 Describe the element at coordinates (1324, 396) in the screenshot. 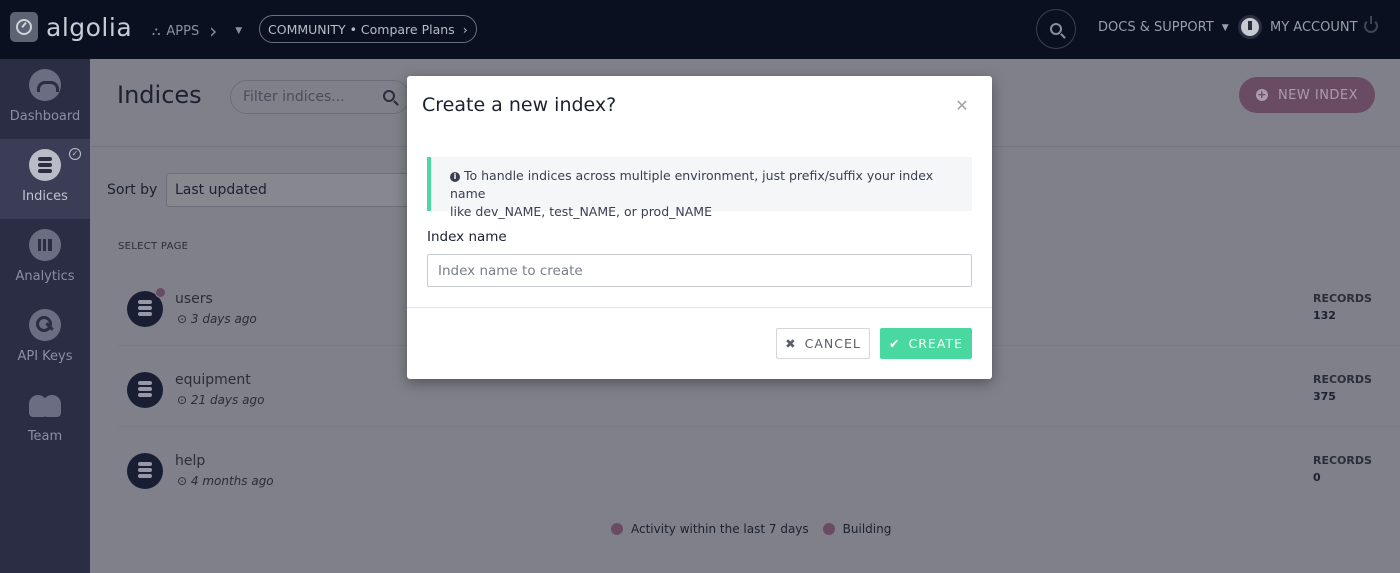

I see `records-count: 375` at that location.